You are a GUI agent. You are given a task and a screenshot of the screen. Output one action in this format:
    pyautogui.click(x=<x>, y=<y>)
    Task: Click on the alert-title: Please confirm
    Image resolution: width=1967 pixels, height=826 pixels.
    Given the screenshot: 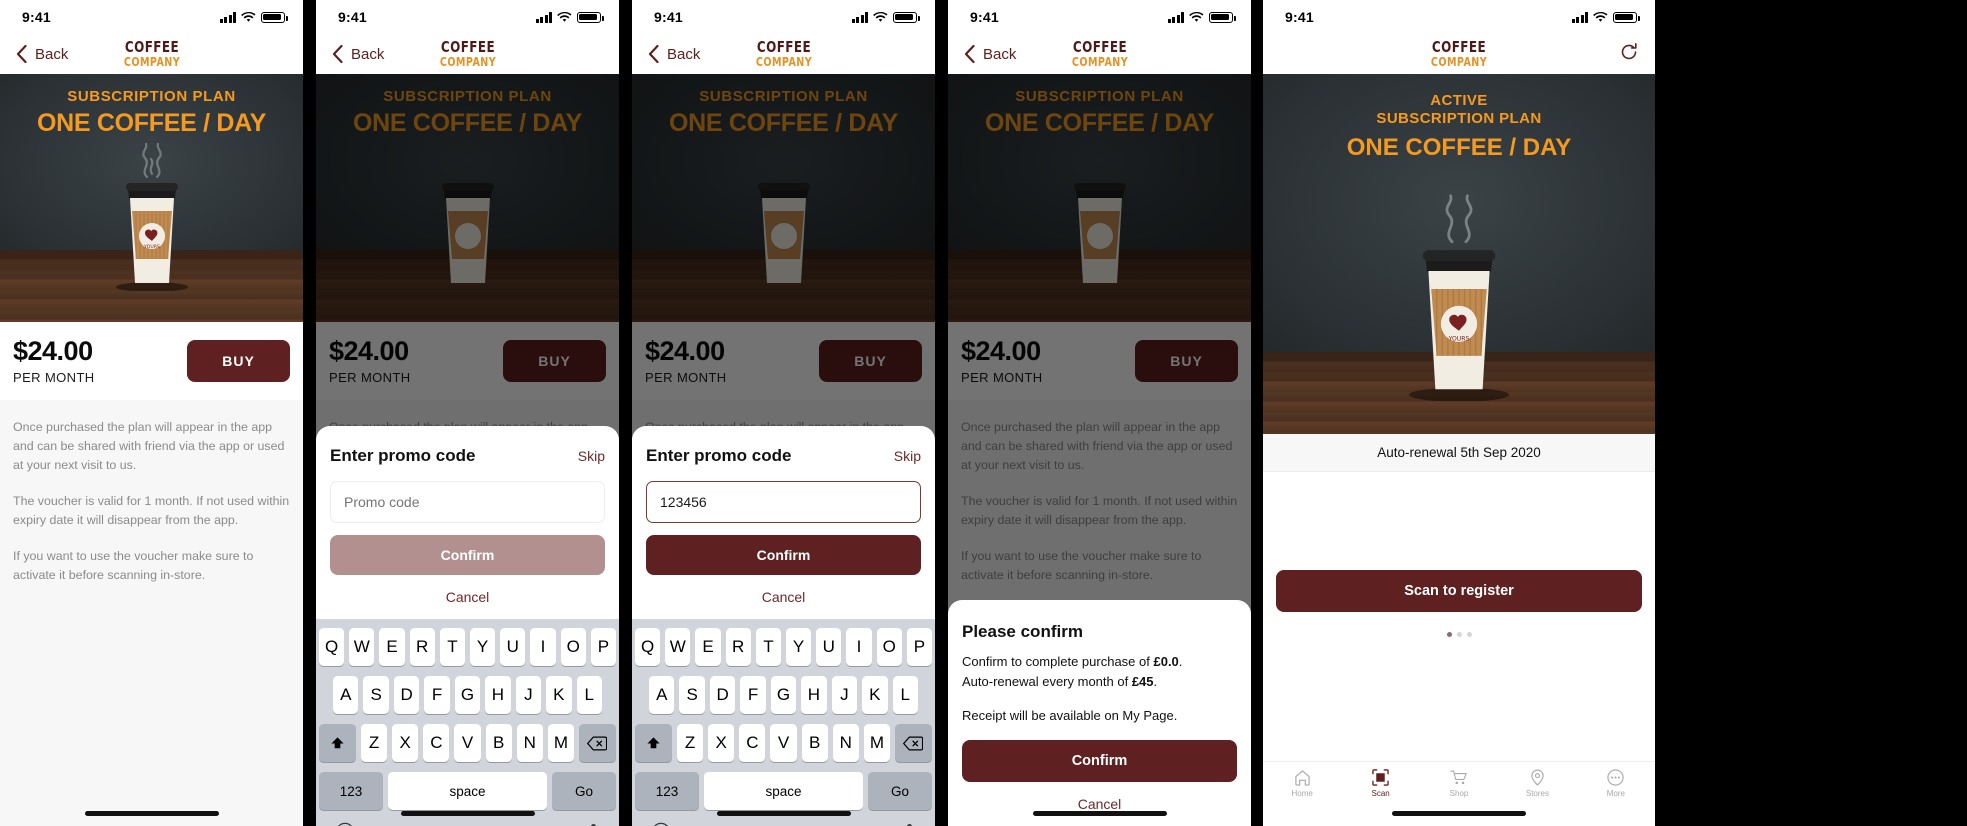 What is the action you would take?
    pyautogui.click(x=1022, y=631)
    